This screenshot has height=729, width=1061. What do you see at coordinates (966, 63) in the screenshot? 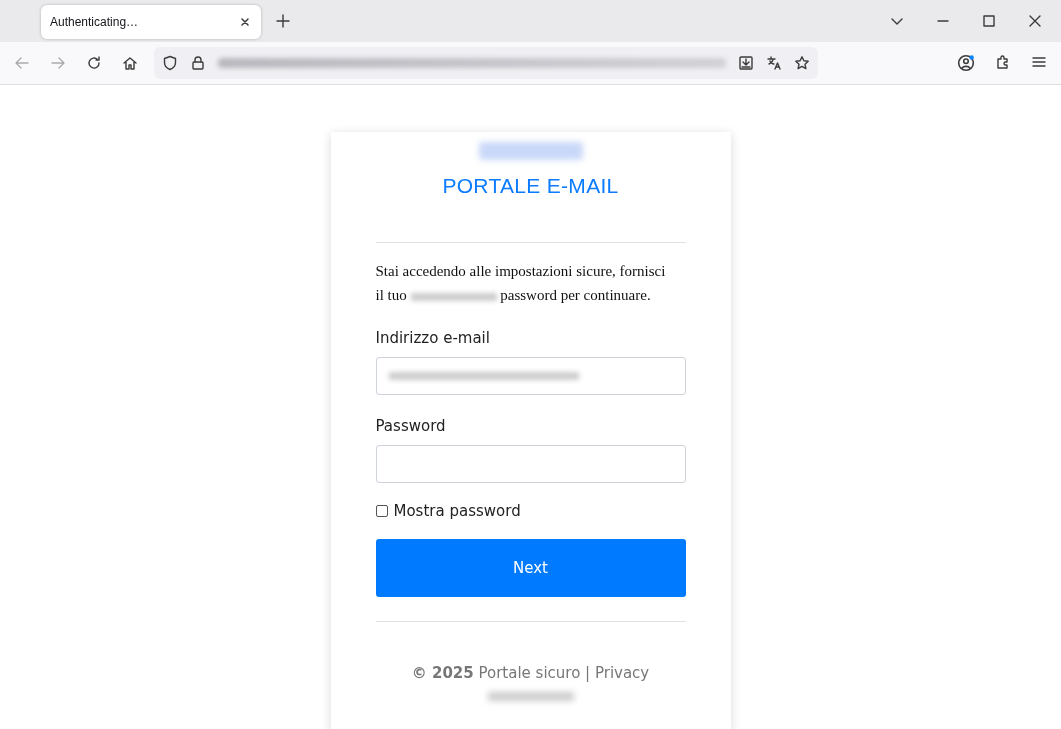
I see `account-icon` at bounding box center [966, 63].